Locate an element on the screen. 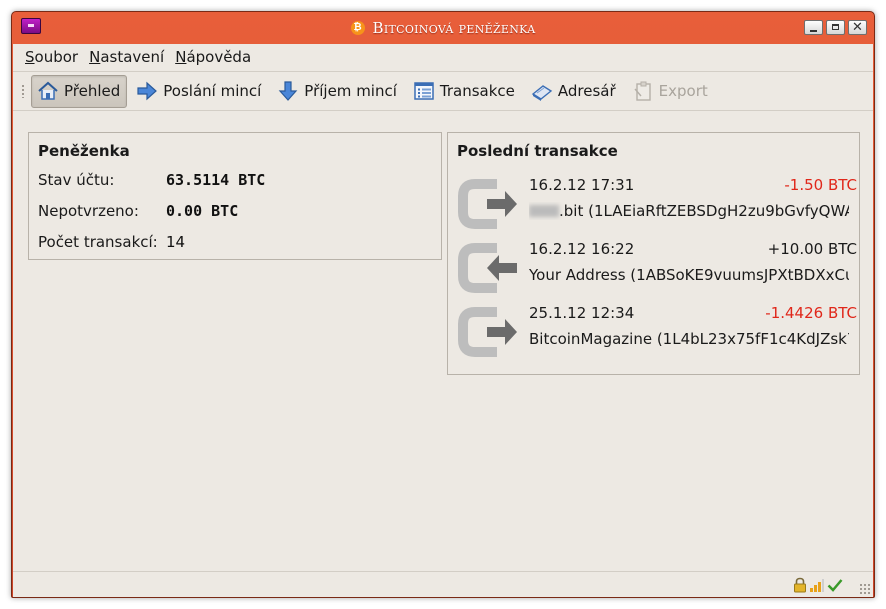 This screenshot has width=886, height=609. overview-label: Přehled is located at coordinates (92, 91).